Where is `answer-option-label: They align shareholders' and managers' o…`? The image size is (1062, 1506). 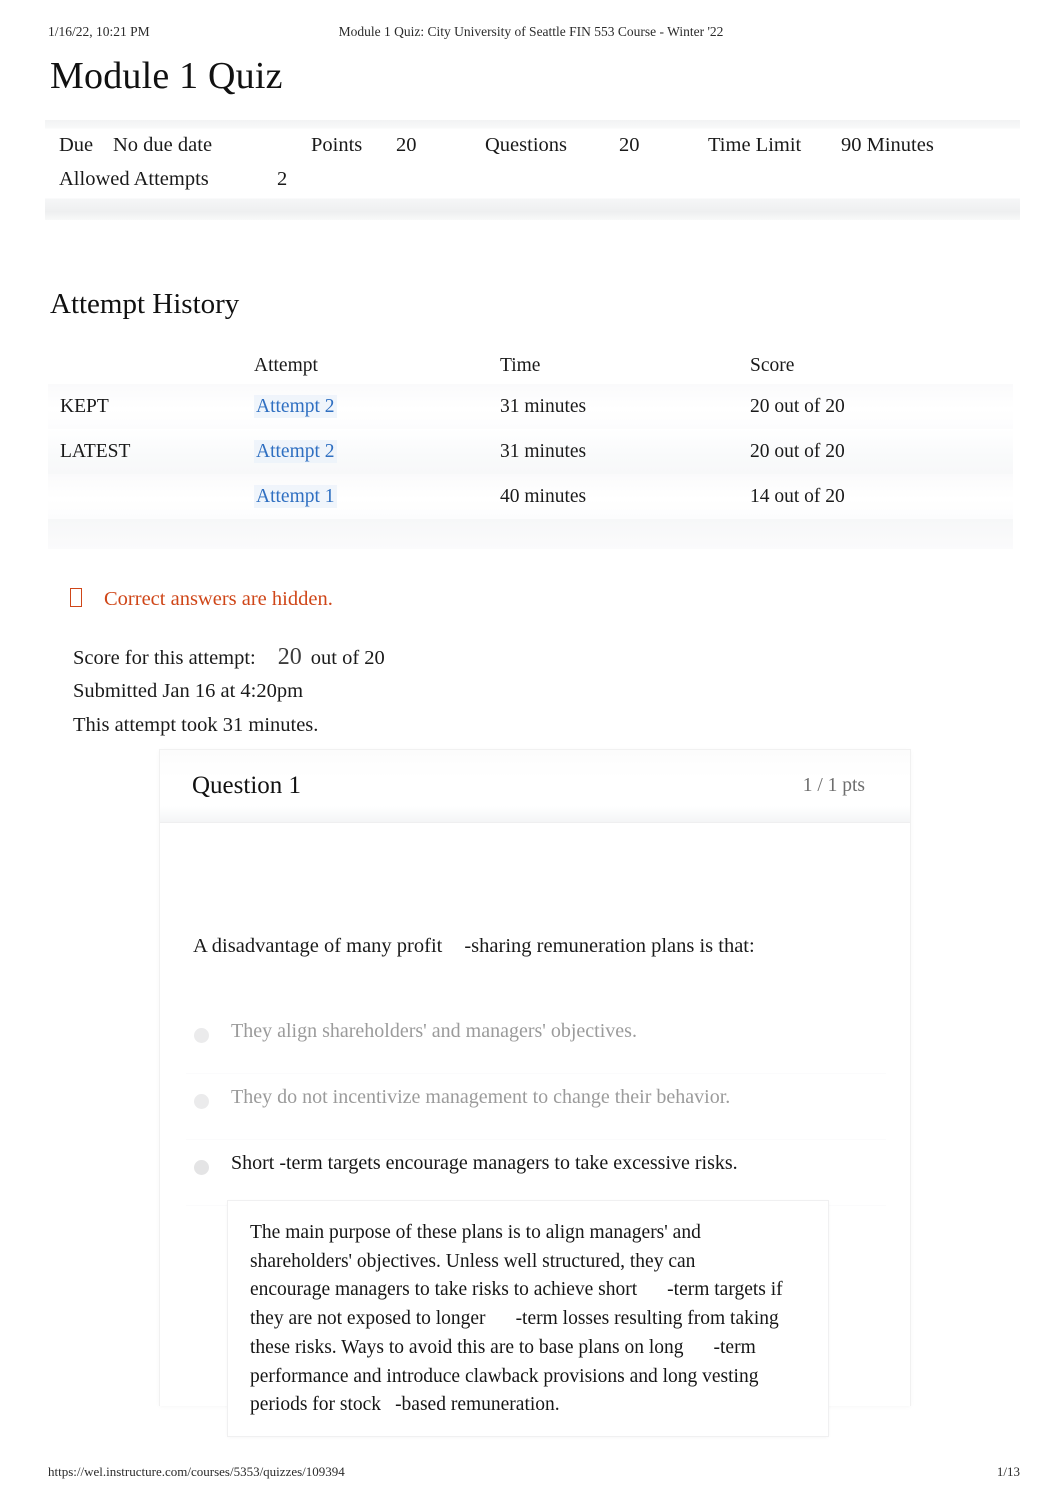 answer-option-label: They align shareholders' and managers' o… is located at coordinates (434, 1031).